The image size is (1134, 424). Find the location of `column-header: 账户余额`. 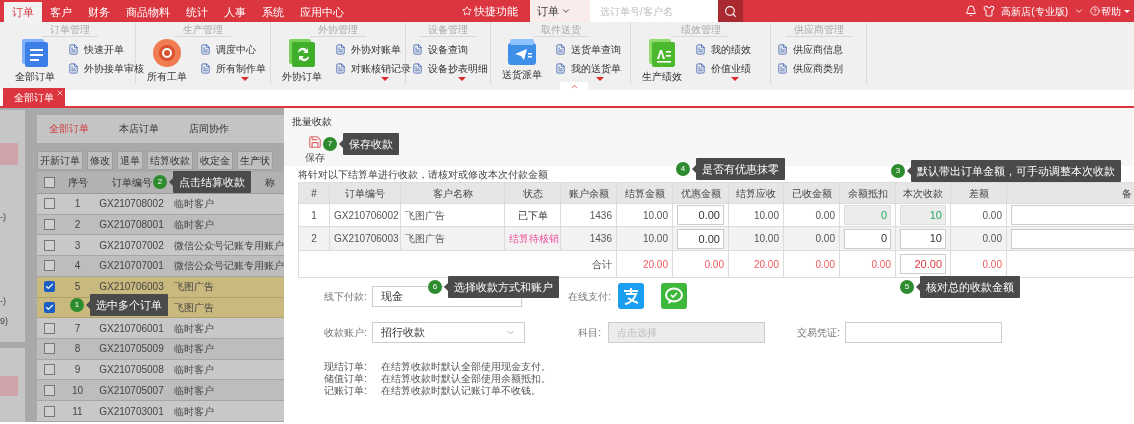

column-header: 账户余额 is located at coordinates (588, 193).